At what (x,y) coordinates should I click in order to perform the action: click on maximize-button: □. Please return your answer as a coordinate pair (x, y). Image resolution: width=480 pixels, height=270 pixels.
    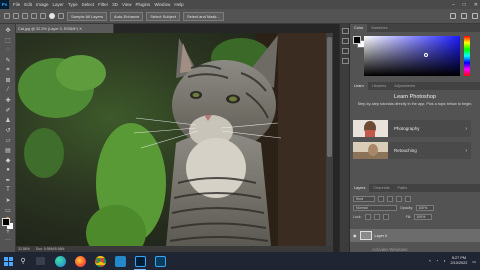
    Looking at the image, I should click on (464, 5).